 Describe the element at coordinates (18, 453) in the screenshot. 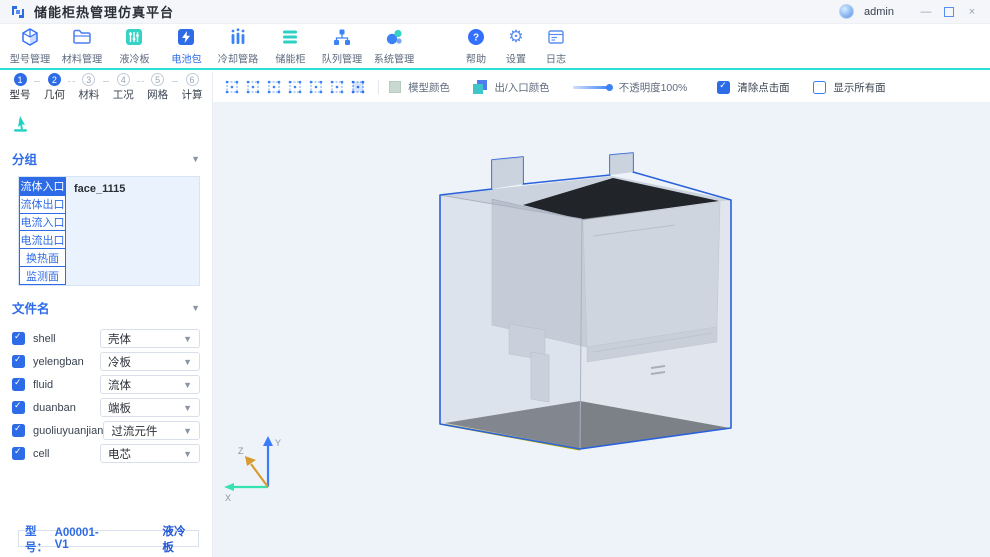

I see `checkbox-cell` at that location.